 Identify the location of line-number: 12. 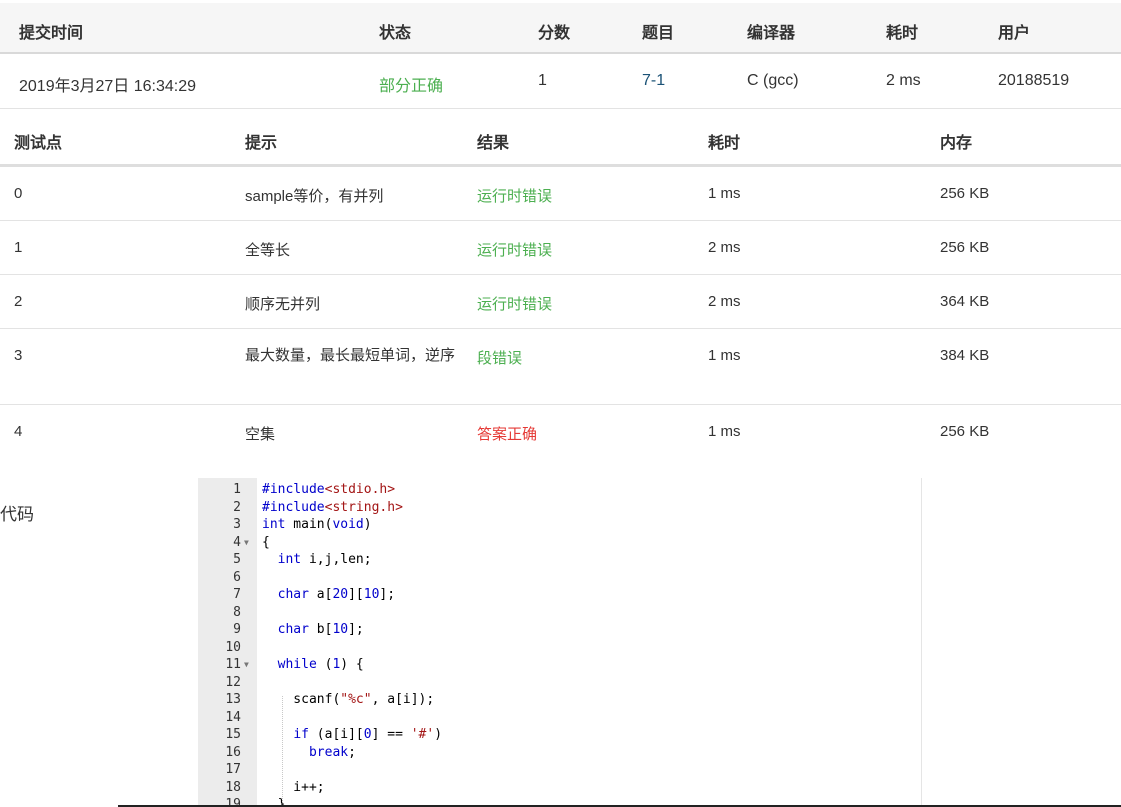
(233, 682).